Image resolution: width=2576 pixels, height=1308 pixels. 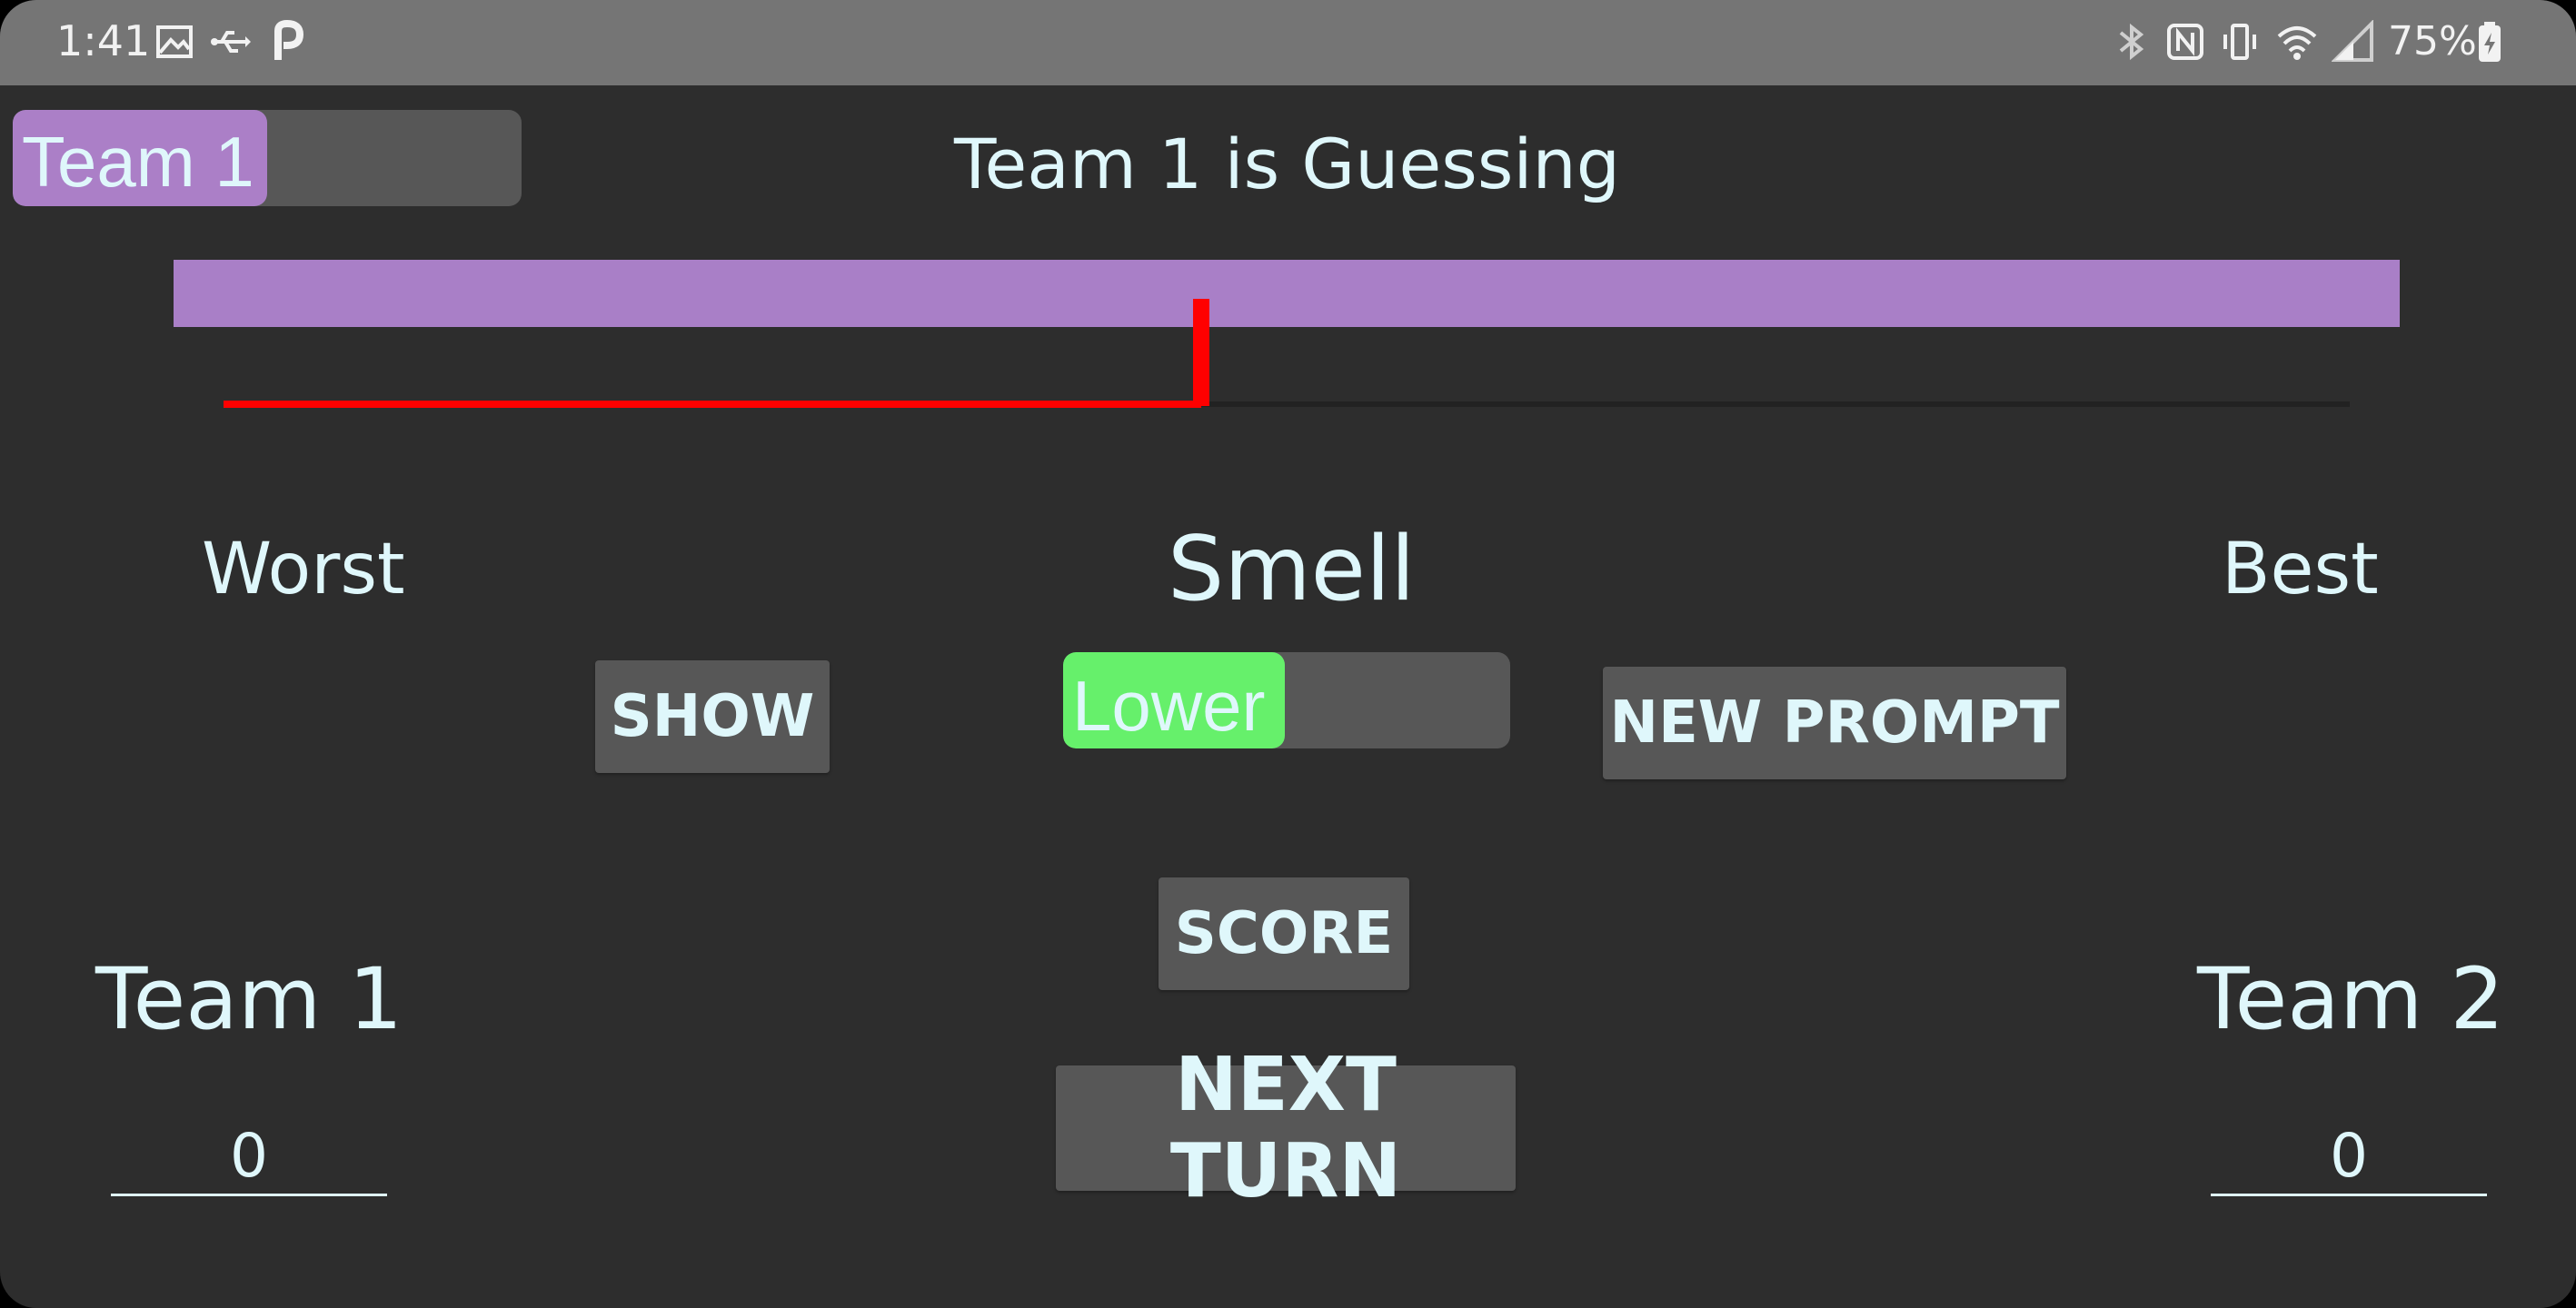 I want to click on guess-slider-thumb, so click(x=1201, y=352).